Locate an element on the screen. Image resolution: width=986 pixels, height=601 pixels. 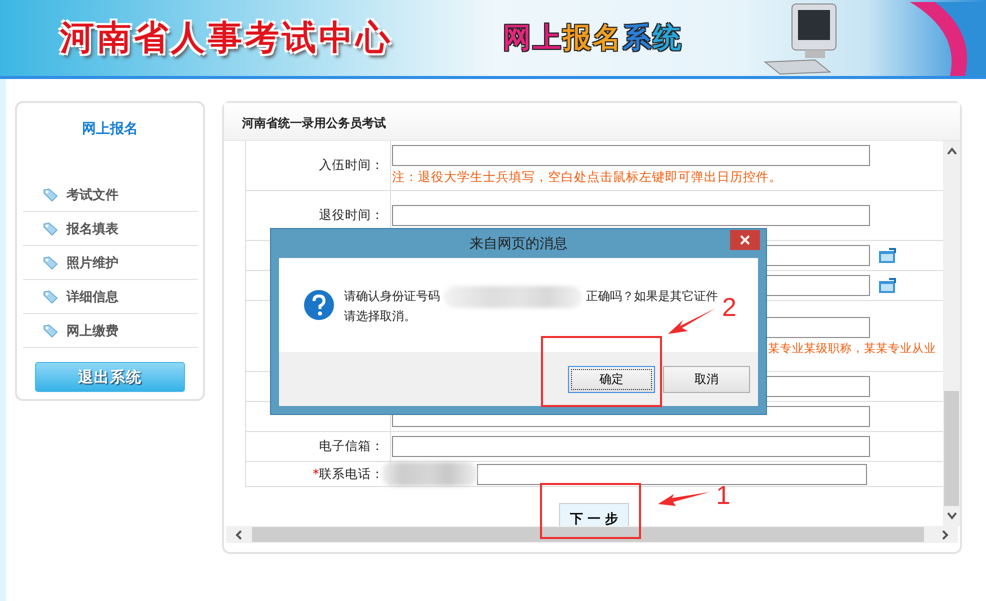
step-number: 2 is located at coordinates (729, 307).